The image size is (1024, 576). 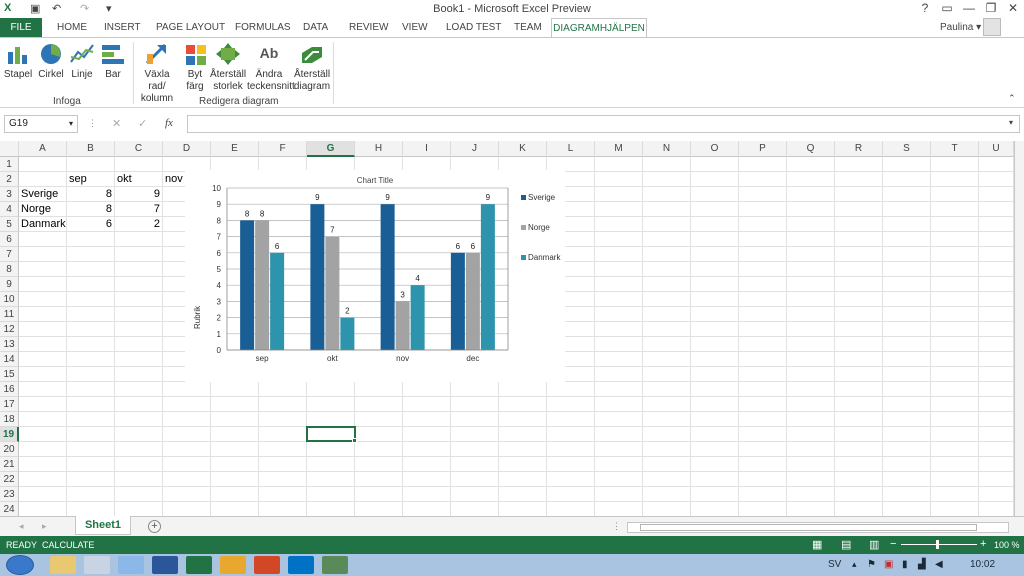 What do you see at coordinates (457, 301) in the screenshot?
I see `bar-sverige-dec` at bounding box center [457, 301].